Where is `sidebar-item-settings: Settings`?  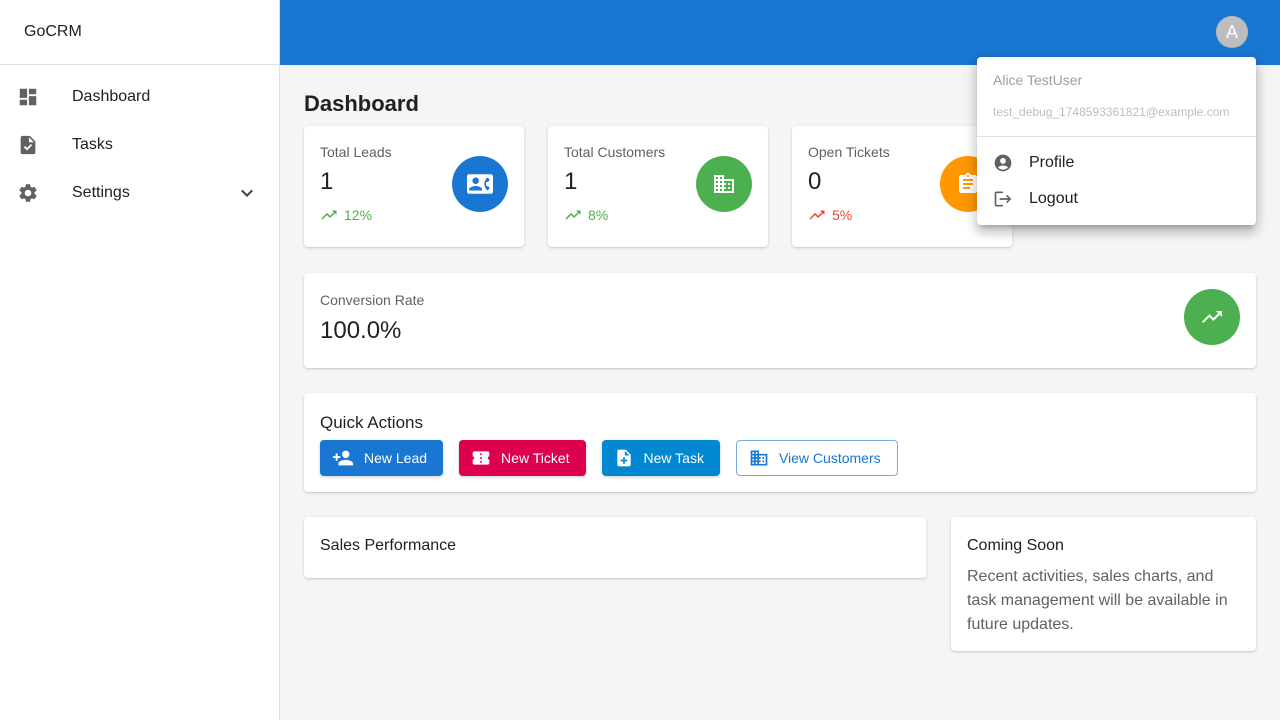
sidebar-item-settings: Settings is located at coordinates (139, 193).